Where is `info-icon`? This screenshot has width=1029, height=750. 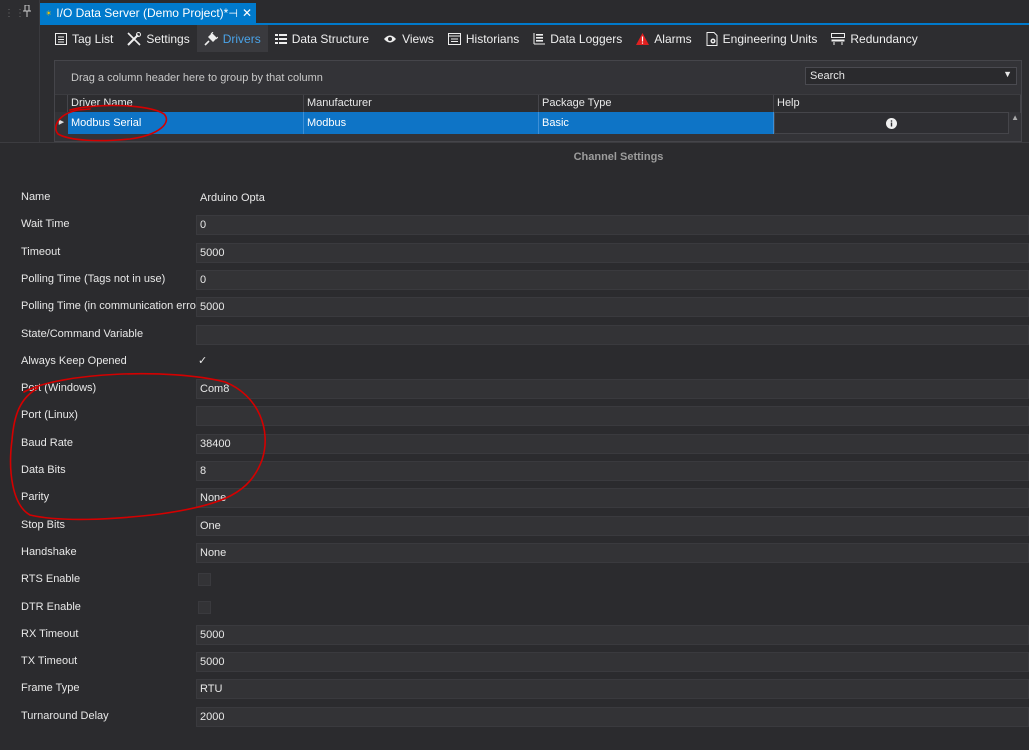
info-icon is located at coordinates (891, 123).